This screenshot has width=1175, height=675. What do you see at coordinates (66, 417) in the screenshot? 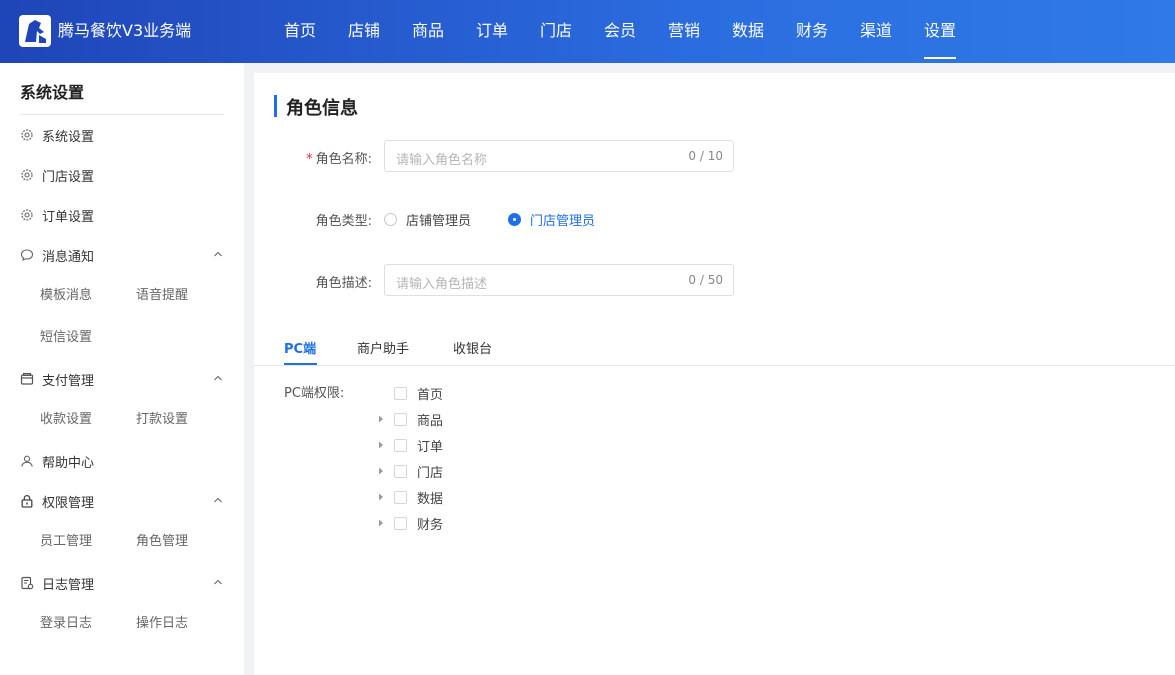
I see `sidebar-subitem-collection-settings: 收款设置` at bounding box center [66, 417].